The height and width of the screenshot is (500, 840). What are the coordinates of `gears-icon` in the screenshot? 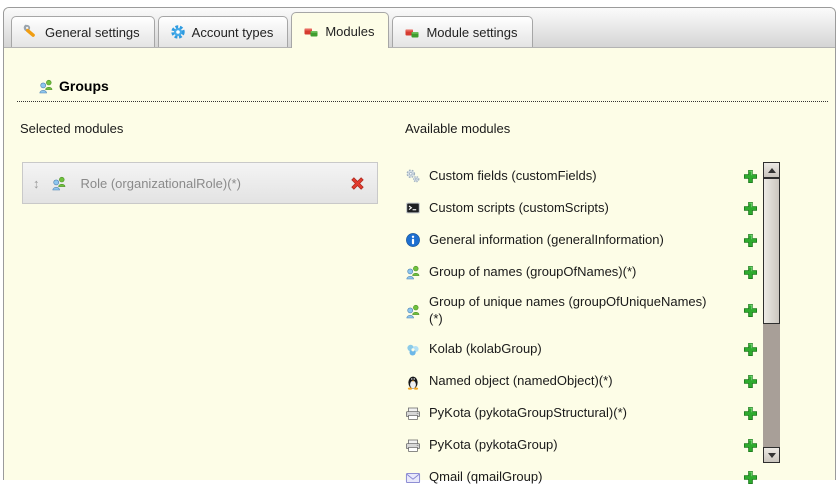 It's located at (413, 176).